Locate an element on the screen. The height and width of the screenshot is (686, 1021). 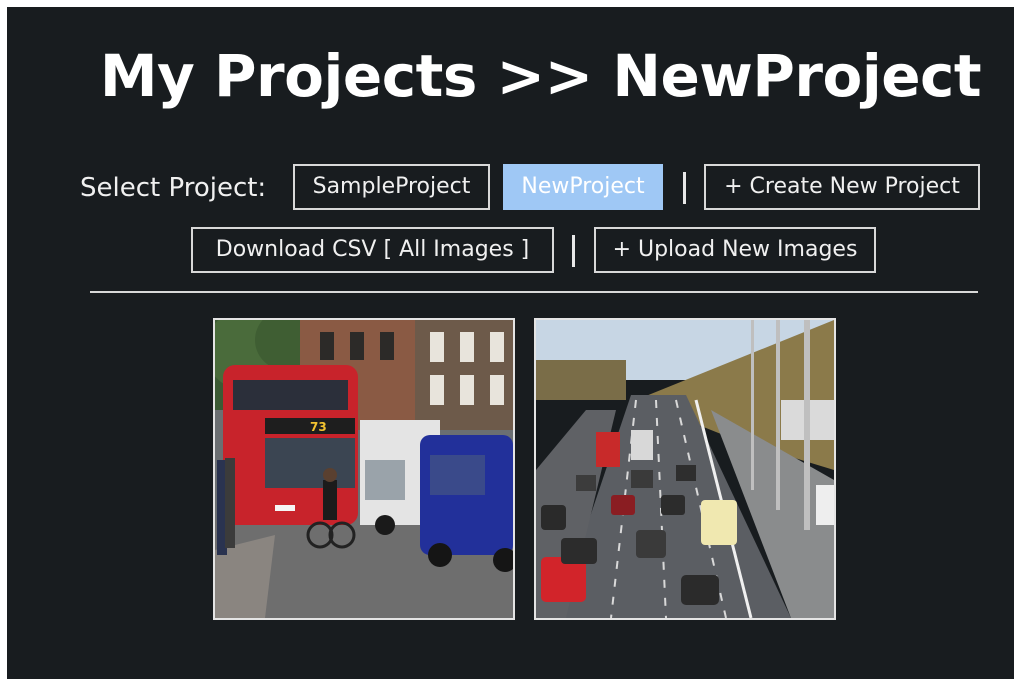
download-csv-button: Download CSV [ All Images ] is located at coordinates (372, 250).